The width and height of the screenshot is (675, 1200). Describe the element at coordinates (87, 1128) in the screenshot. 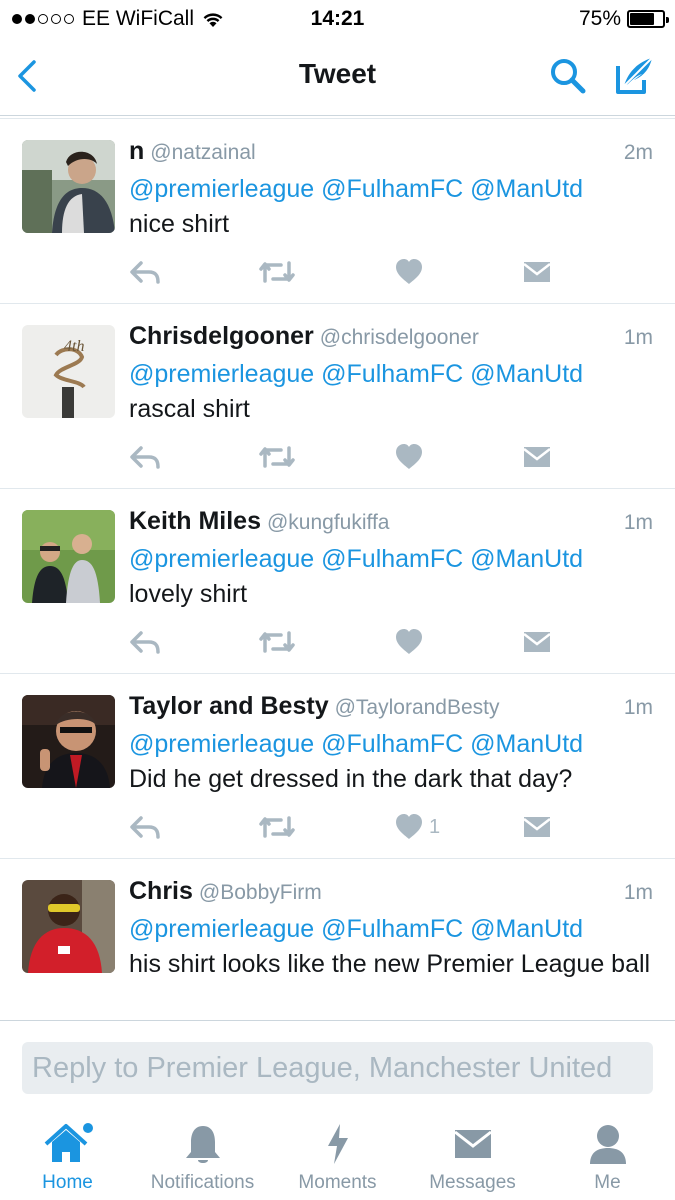

I see `notification-dot` at that location.